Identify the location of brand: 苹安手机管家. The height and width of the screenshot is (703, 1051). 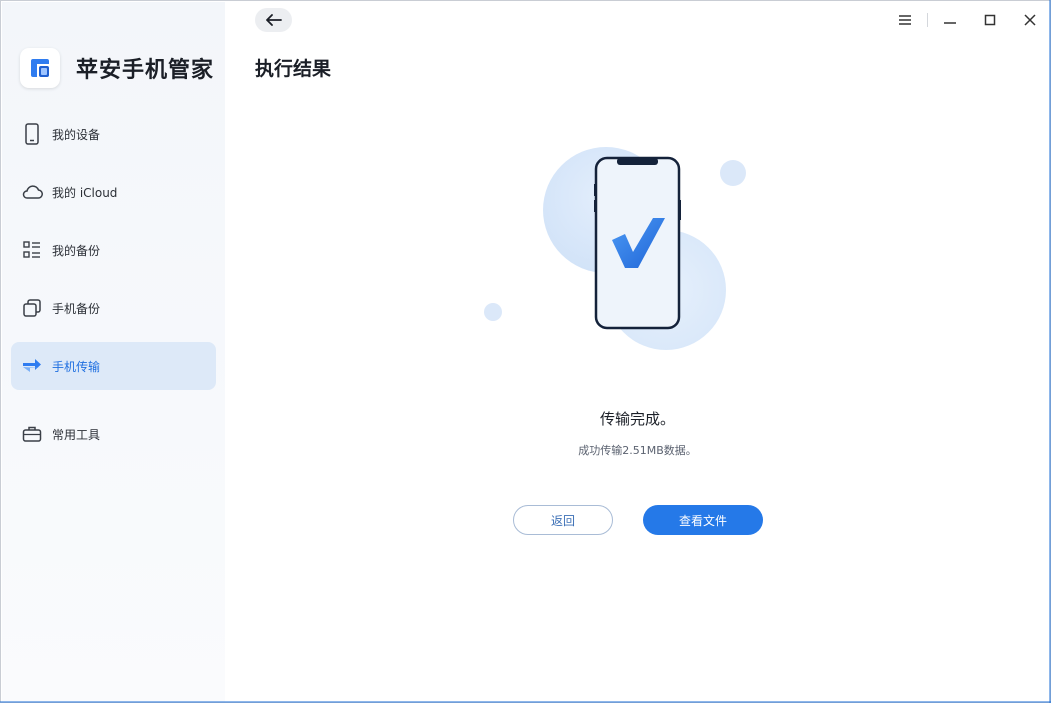
(117, 68).